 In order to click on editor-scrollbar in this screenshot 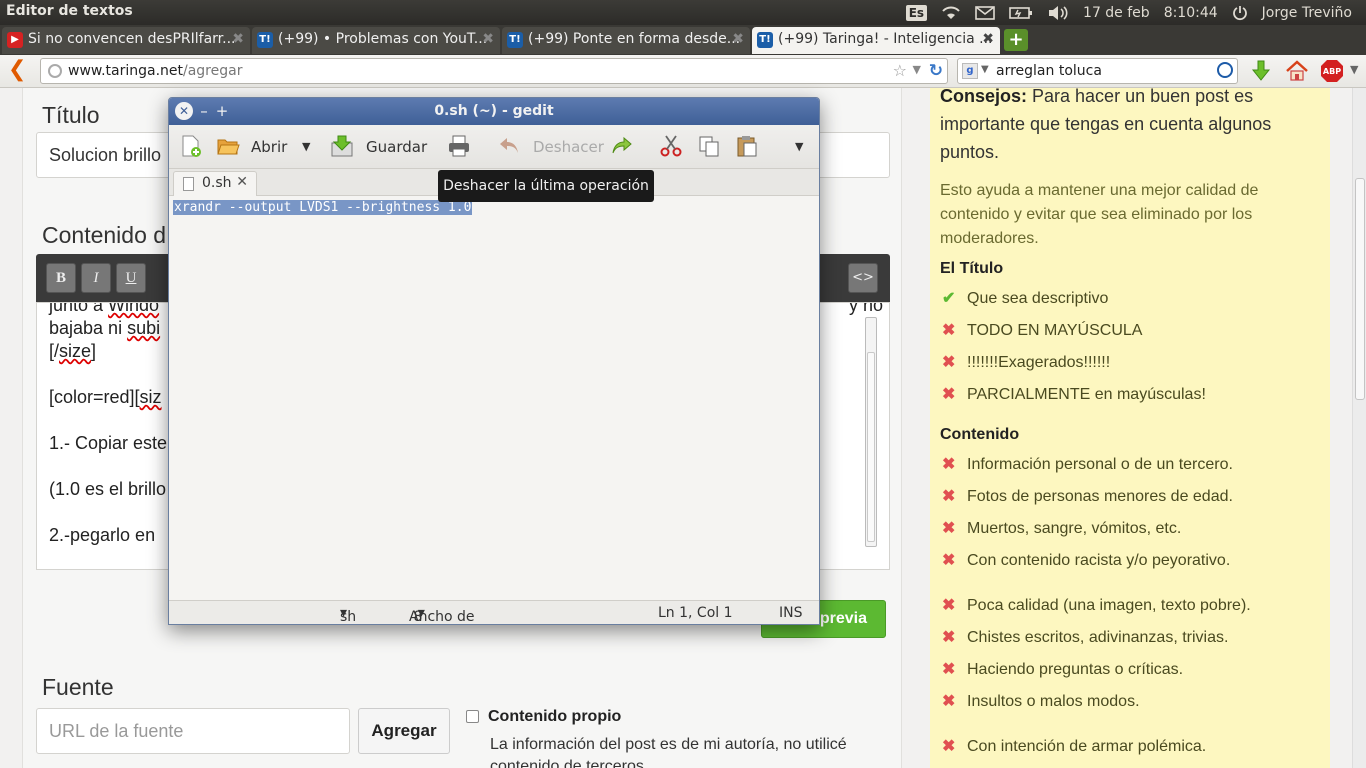, I will do `click(871, 432)`.